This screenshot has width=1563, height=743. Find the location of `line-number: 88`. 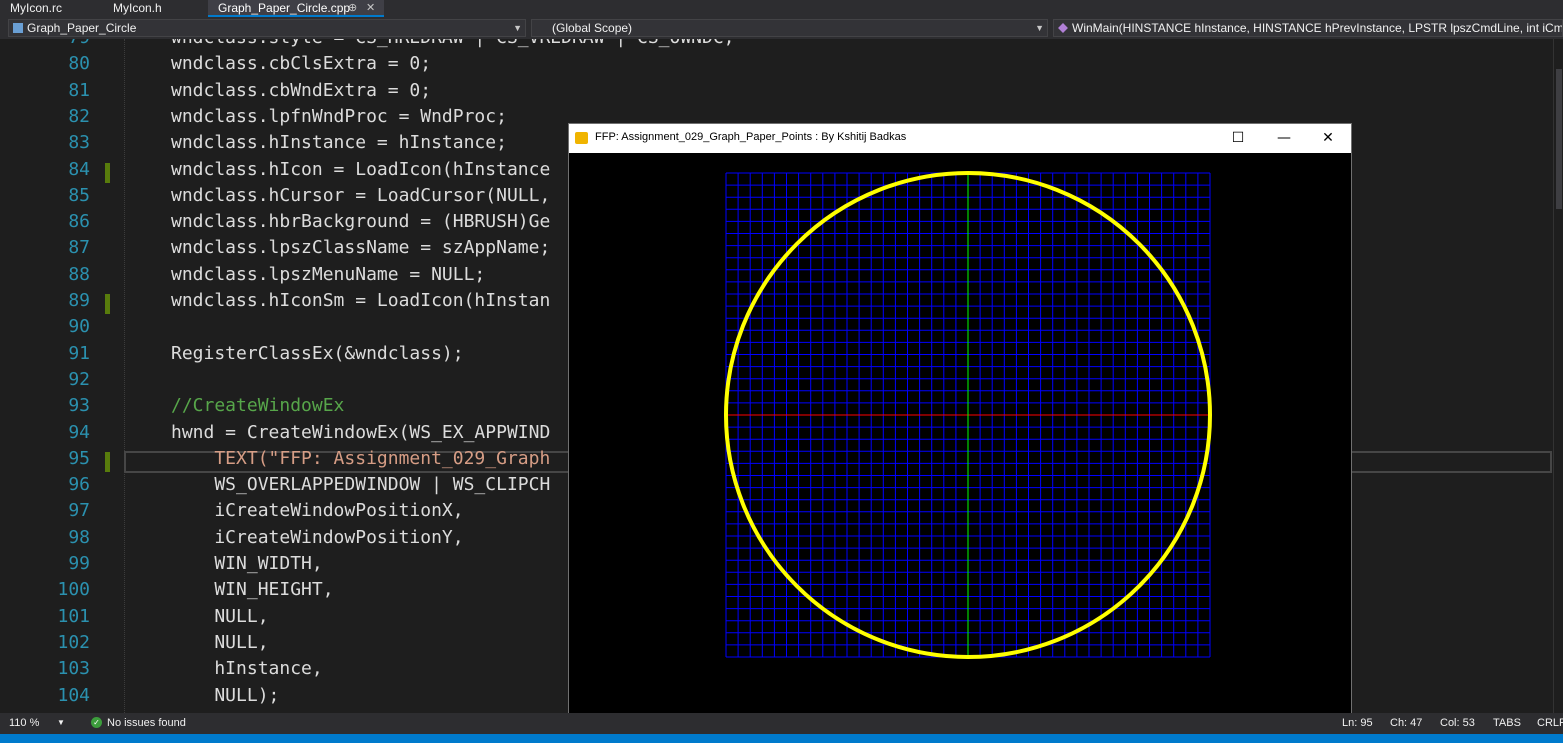

line-number: 88 is located at coordinates (79, 274).